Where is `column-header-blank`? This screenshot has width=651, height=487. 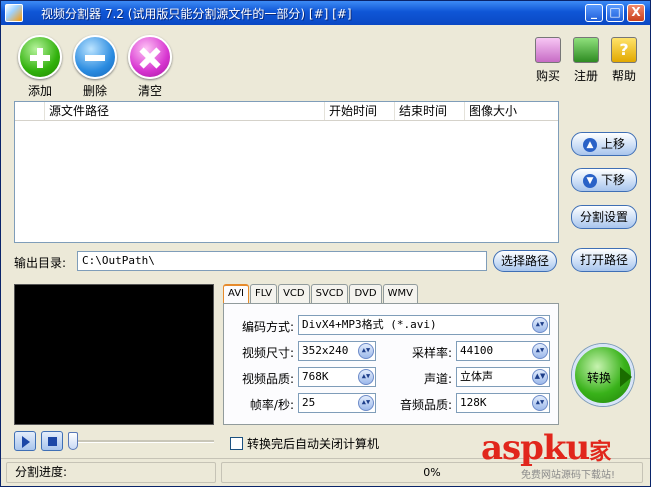
column-header-blank is located at coordinates (30, 111).